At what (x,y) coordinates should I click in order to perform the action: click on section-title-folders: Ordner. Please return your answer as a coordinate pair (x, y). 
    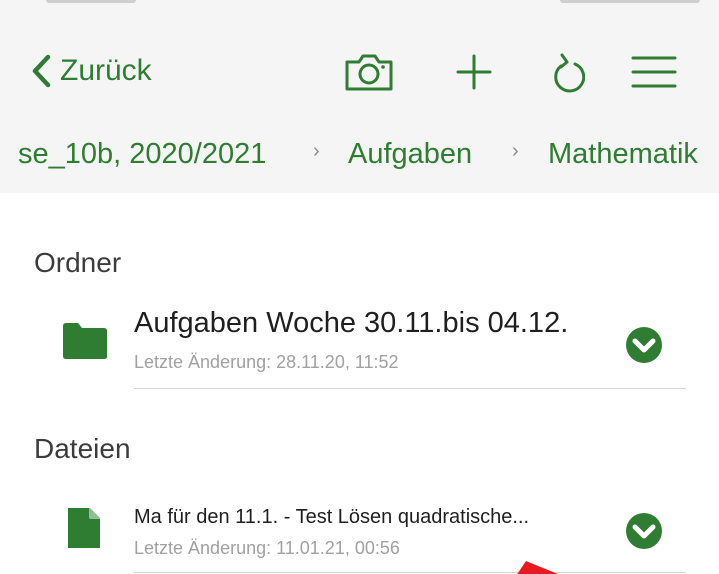
    Looking at the image, I should click on (78, 262).